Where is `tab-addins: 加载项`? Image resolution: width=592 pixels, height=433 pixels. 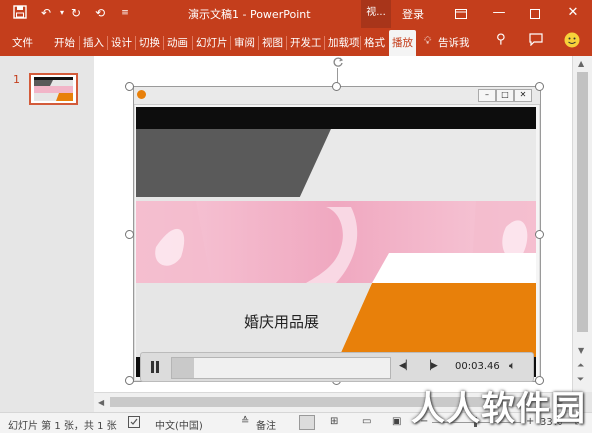
tab-addins: 加载项 is located at coordinates (344, 42).